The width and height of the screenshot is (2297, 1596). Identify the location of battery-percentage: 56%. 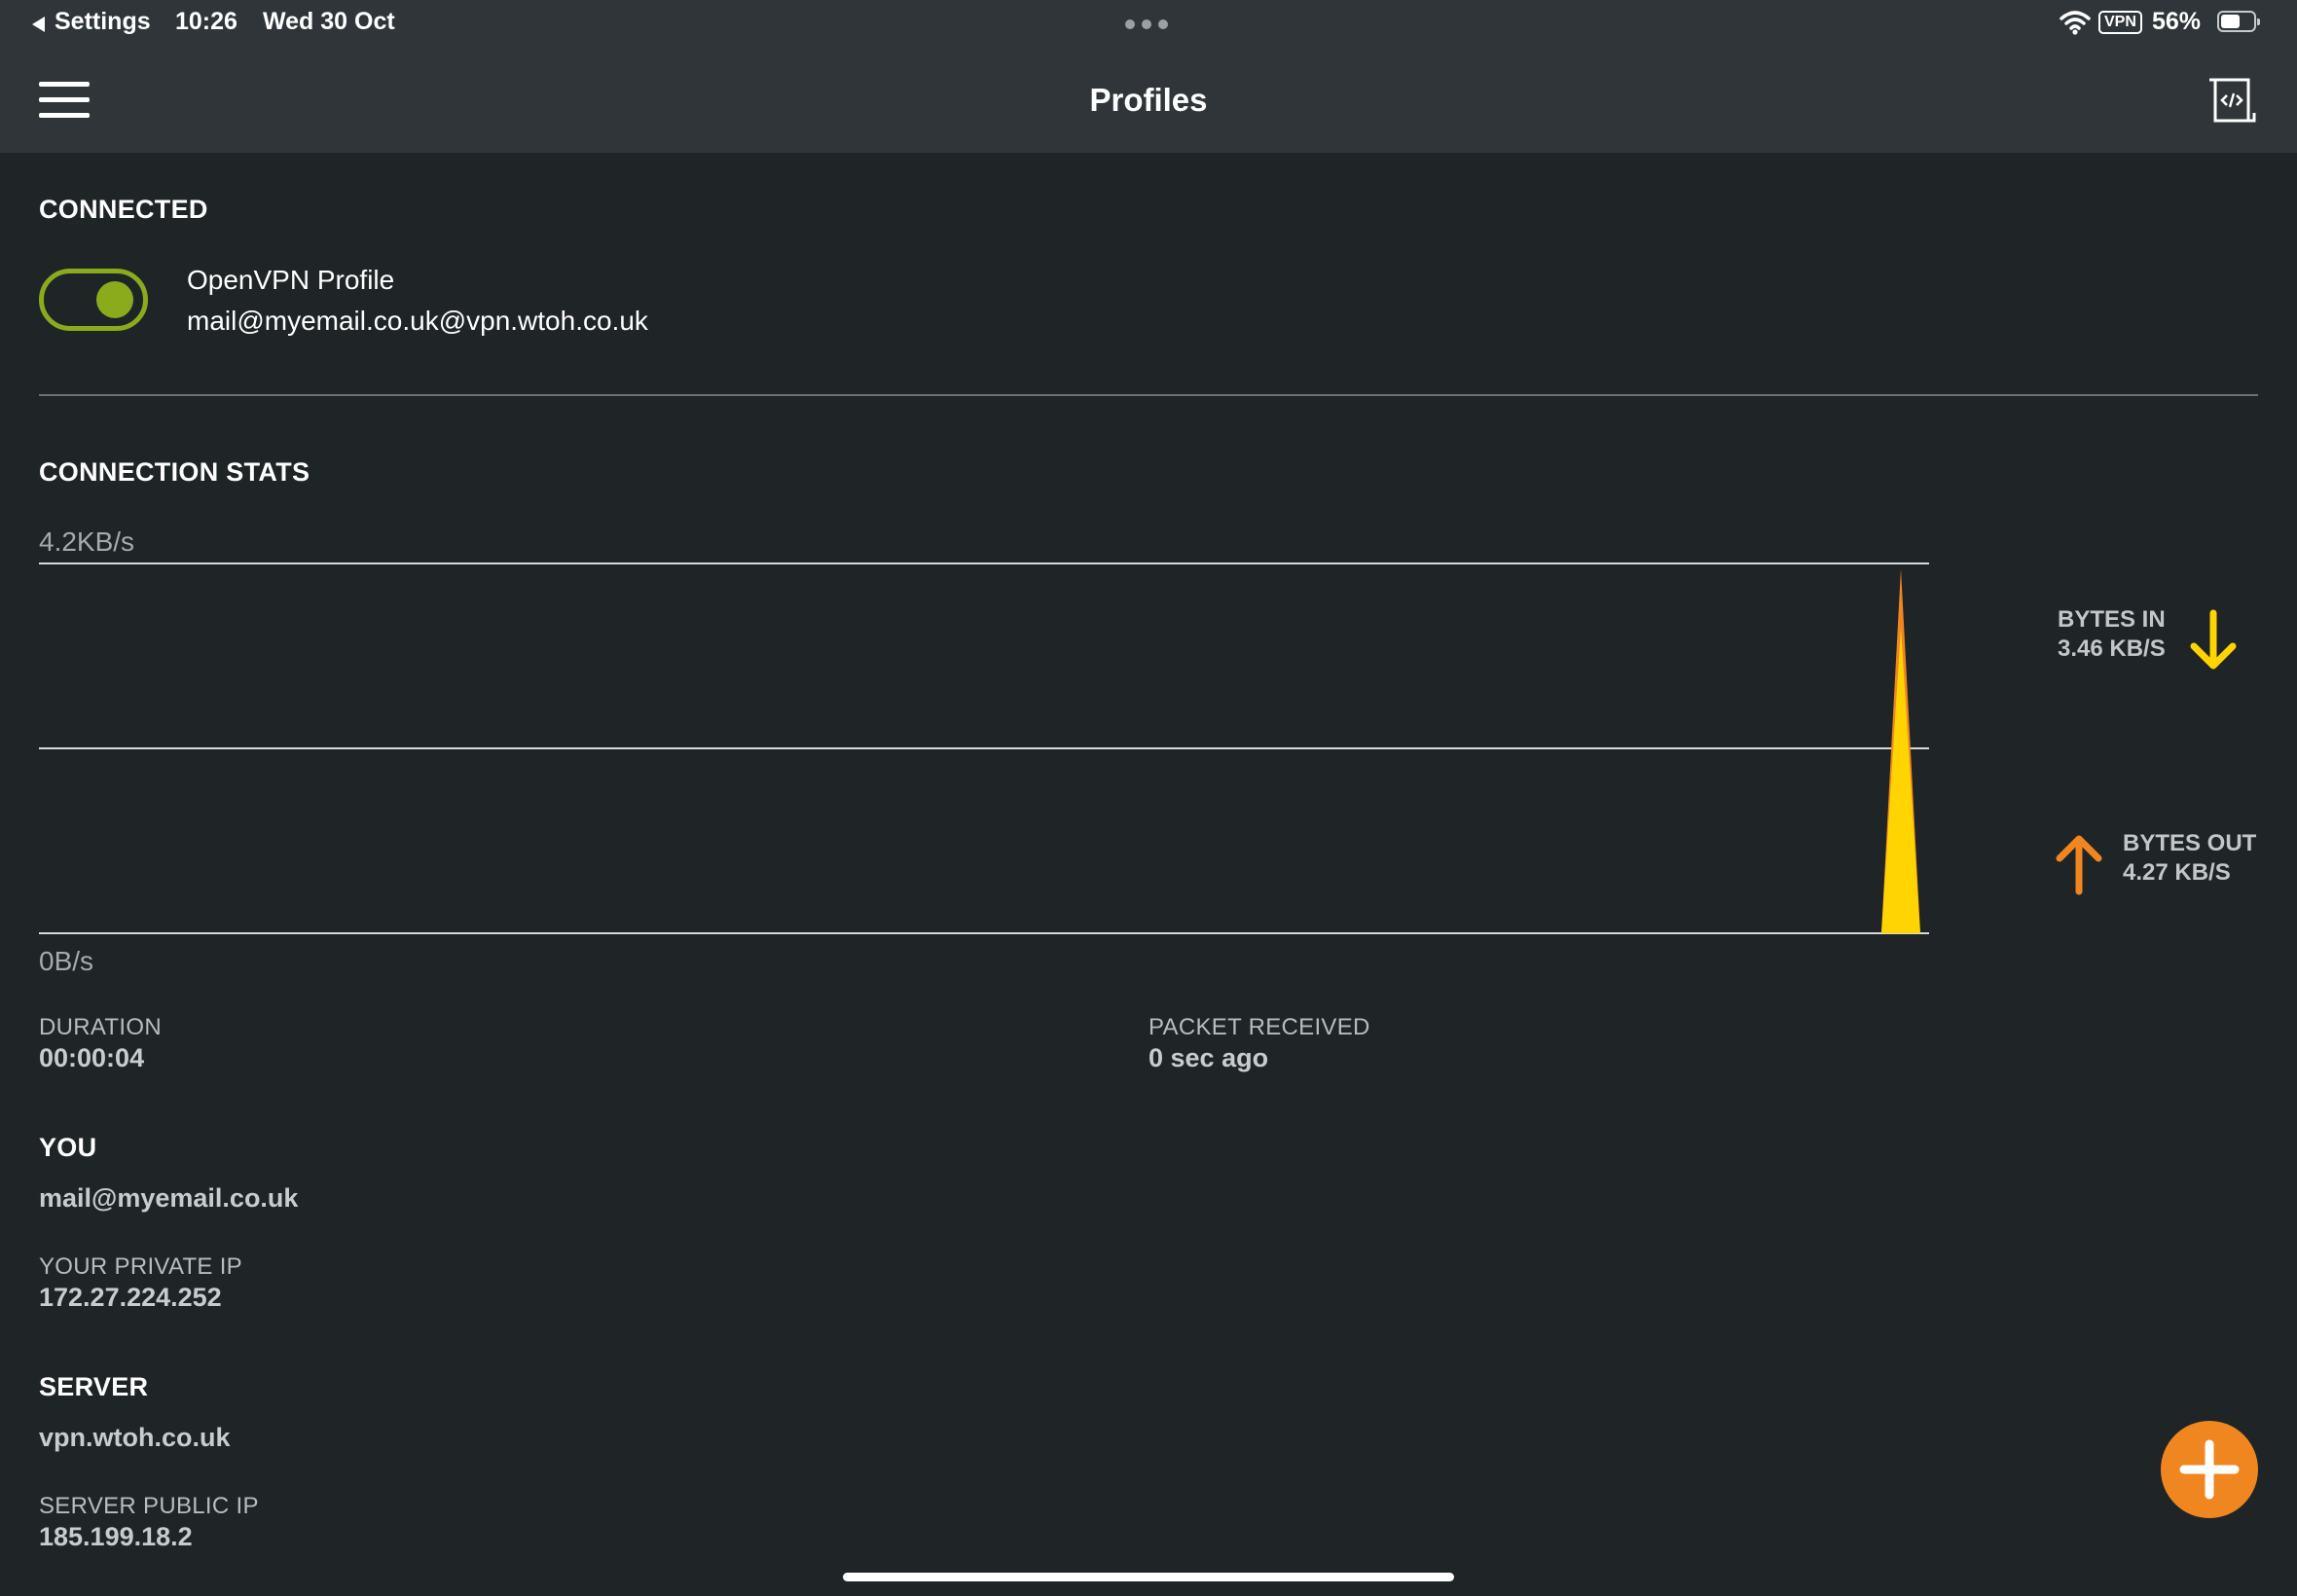
(2177, 21).